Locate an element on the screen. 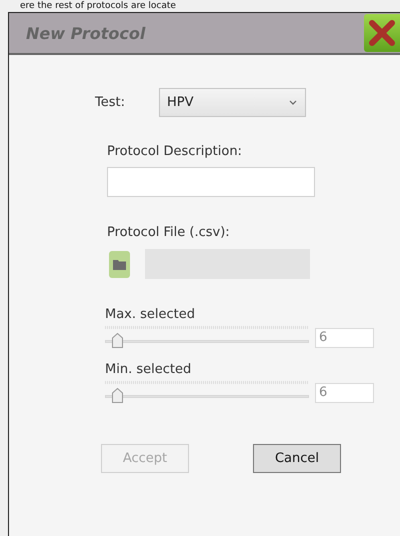  dialog-button: Cancel is located at coordinates (297, 458).